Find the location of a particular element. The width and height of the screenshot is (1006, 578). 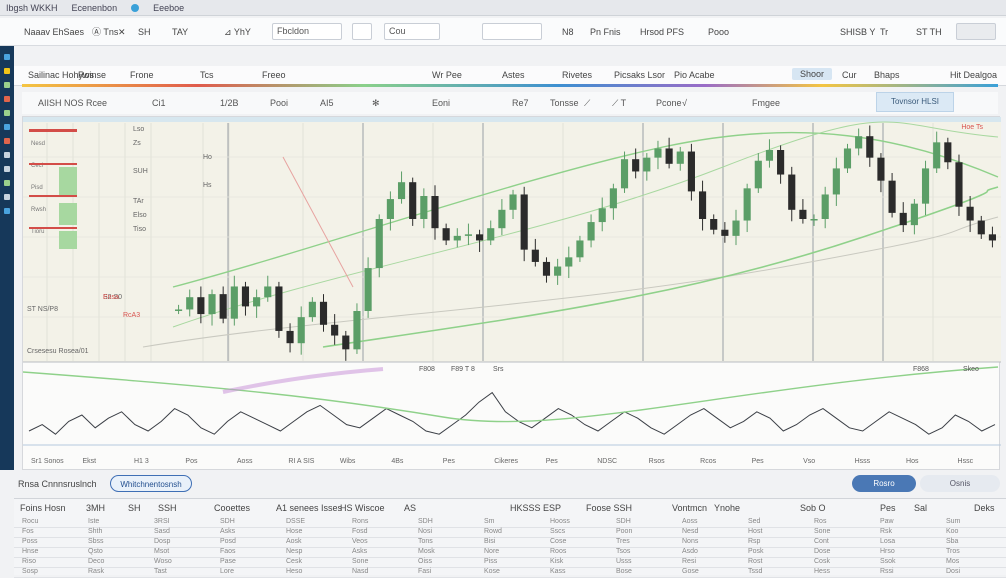

chart-side-label: Tiso is located at coordinates (139, 229).